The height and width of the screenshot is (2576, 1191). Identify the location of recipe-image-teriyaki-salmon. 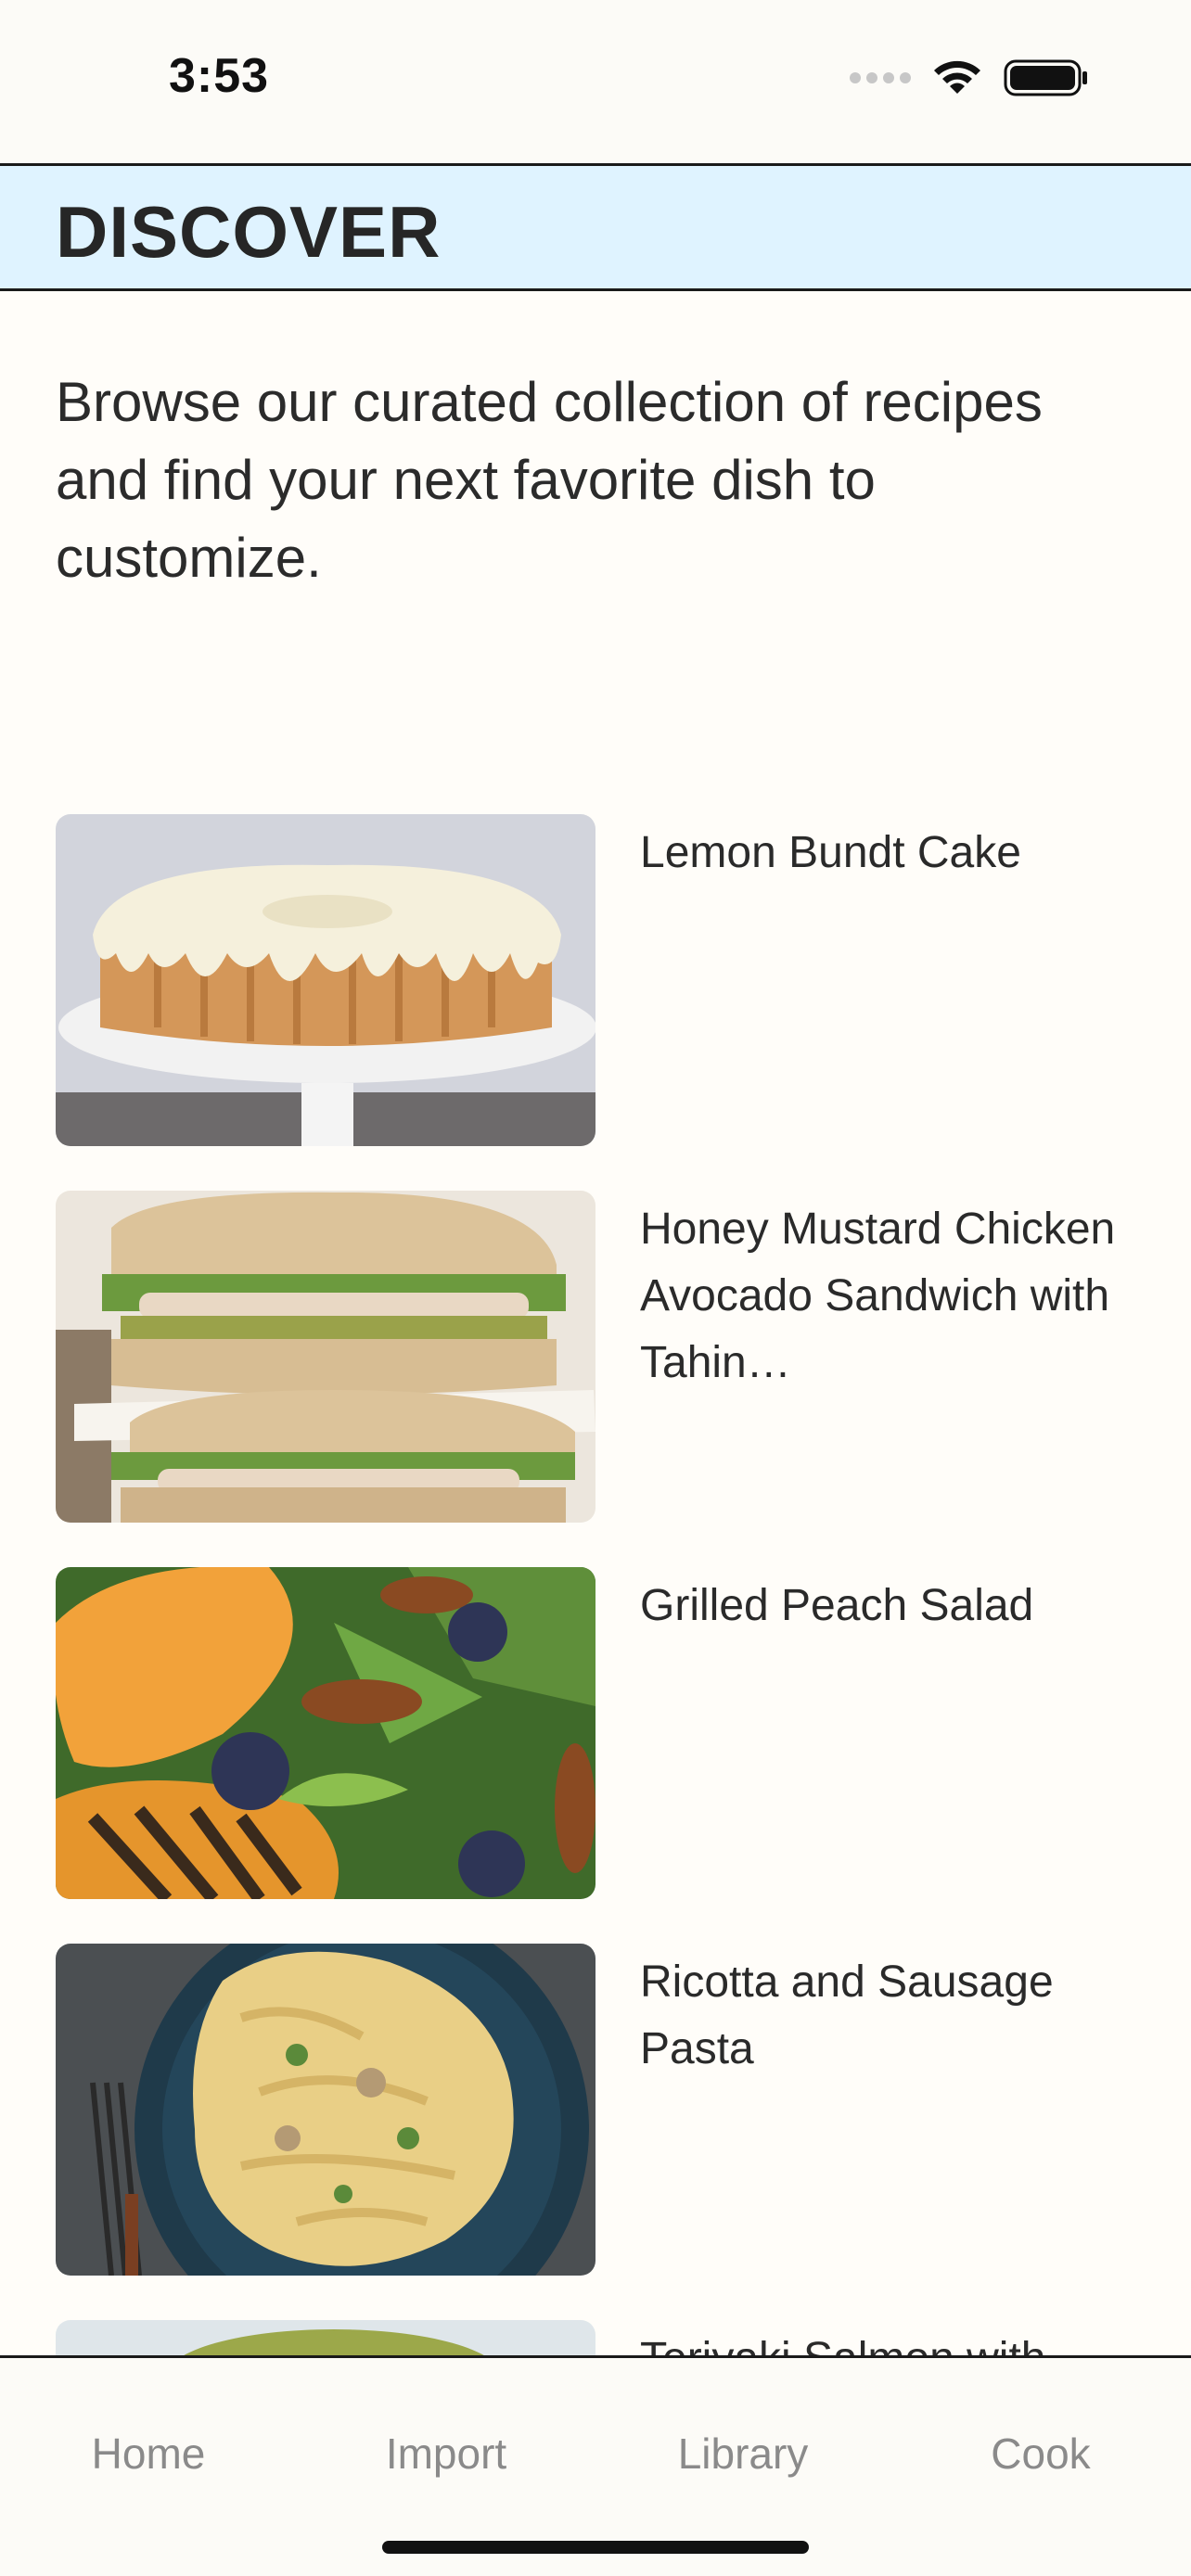
(326, 2338).